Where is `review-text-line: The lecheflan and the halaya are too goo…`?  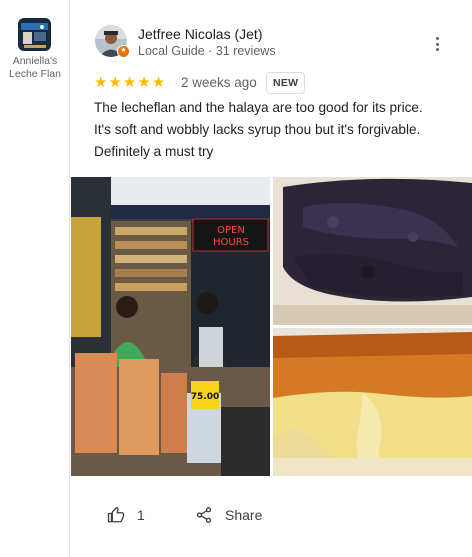 review-text-line: The lecheflan and the halaya are too goo… is located at coordinates (258, 107).